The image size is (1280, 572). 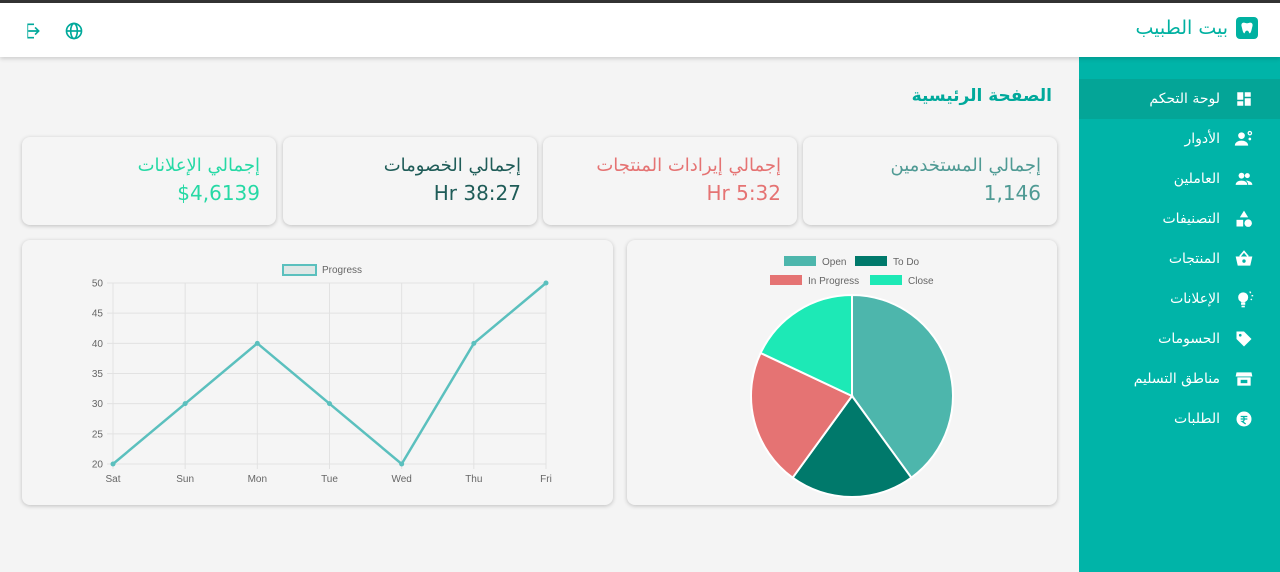 I want to click on y-tick-label: 35, so click(x=98, y=374).